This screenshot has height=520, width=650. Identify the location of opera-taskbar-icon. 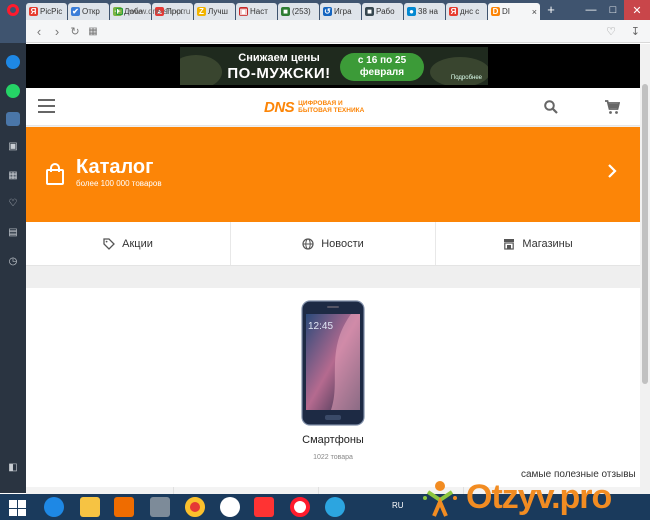
(300, 507).